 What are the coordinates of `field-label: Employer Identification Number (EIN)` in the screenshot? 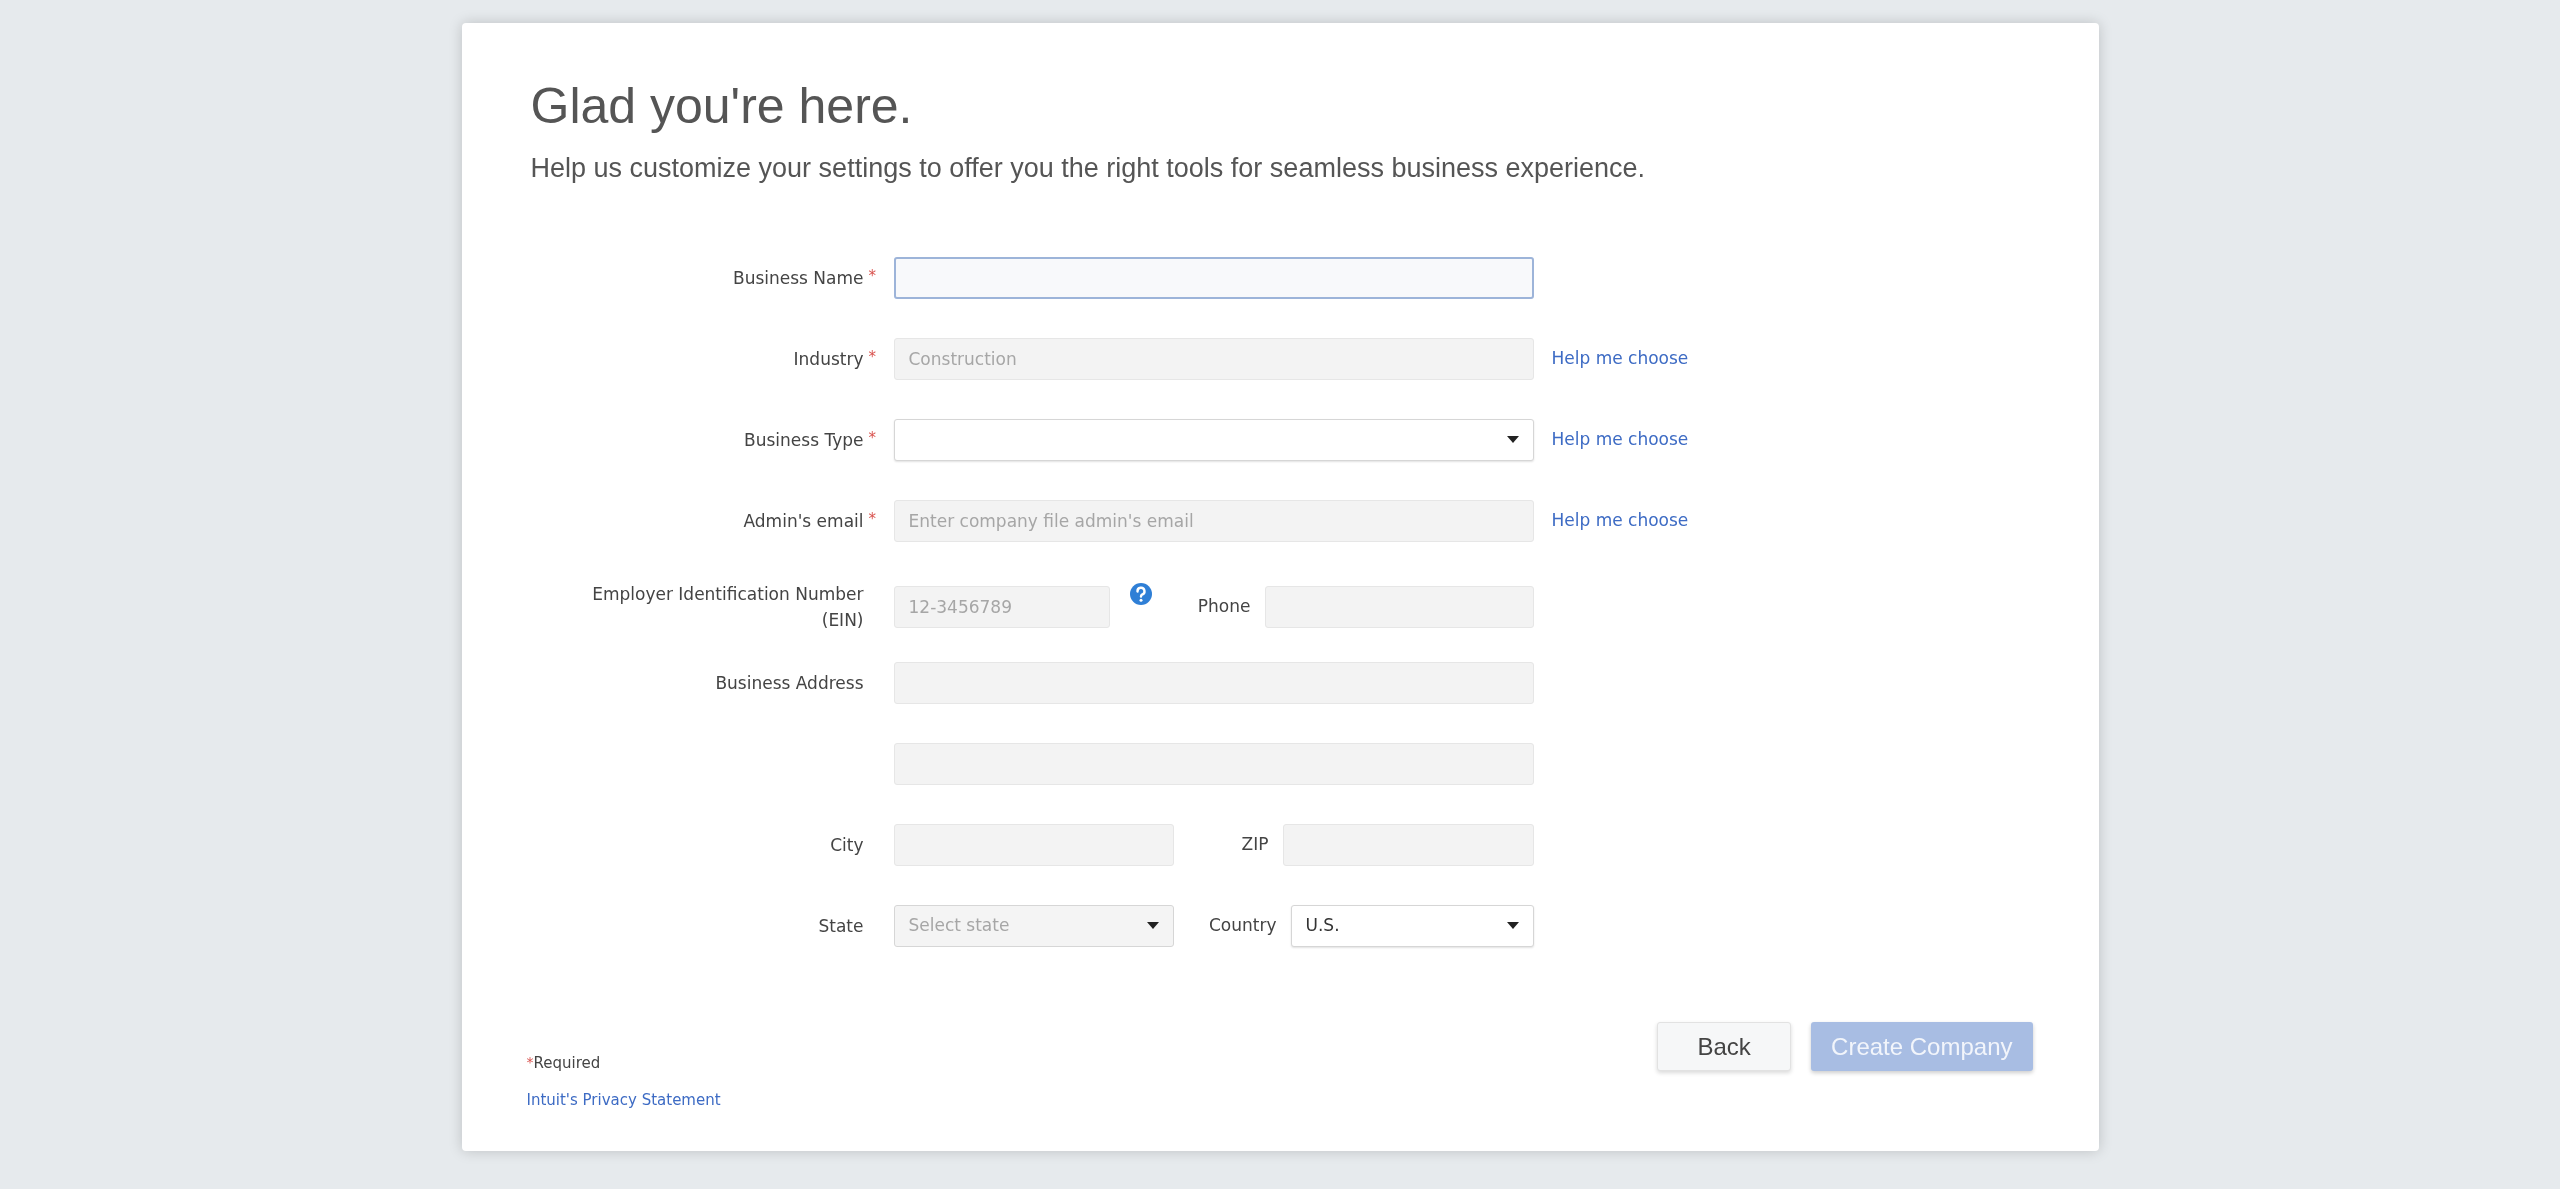 It's located at (727, 607).